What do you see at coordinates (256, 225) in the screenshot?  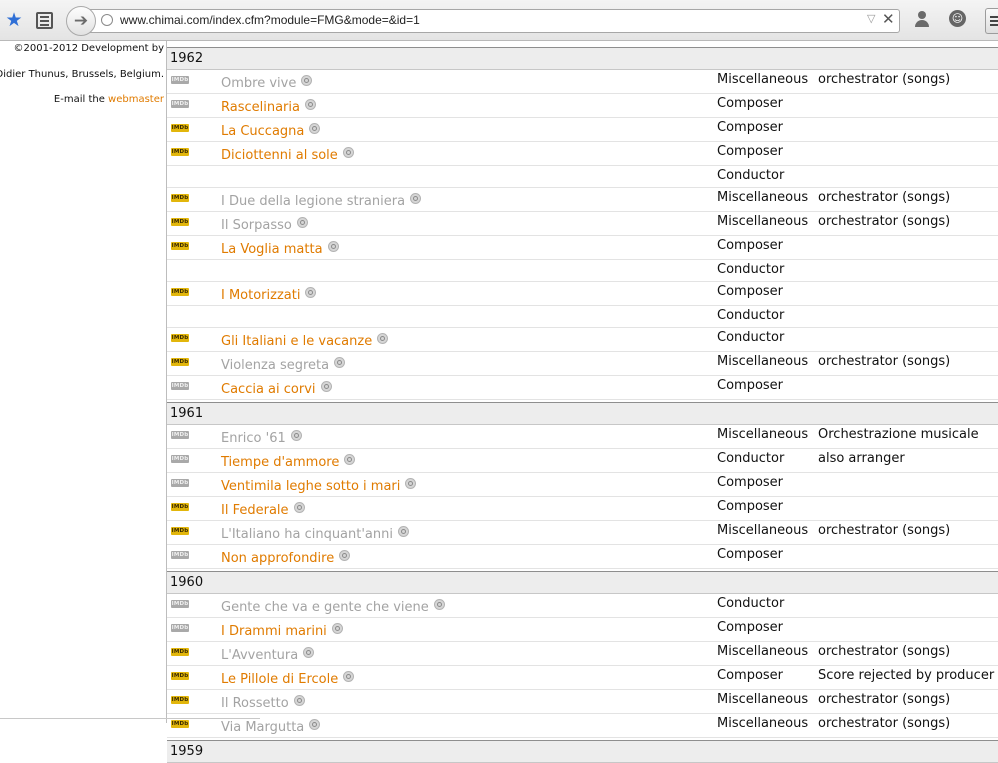 I see `film-title-link: Il Sorpasso` at bounding box center [256, 225].